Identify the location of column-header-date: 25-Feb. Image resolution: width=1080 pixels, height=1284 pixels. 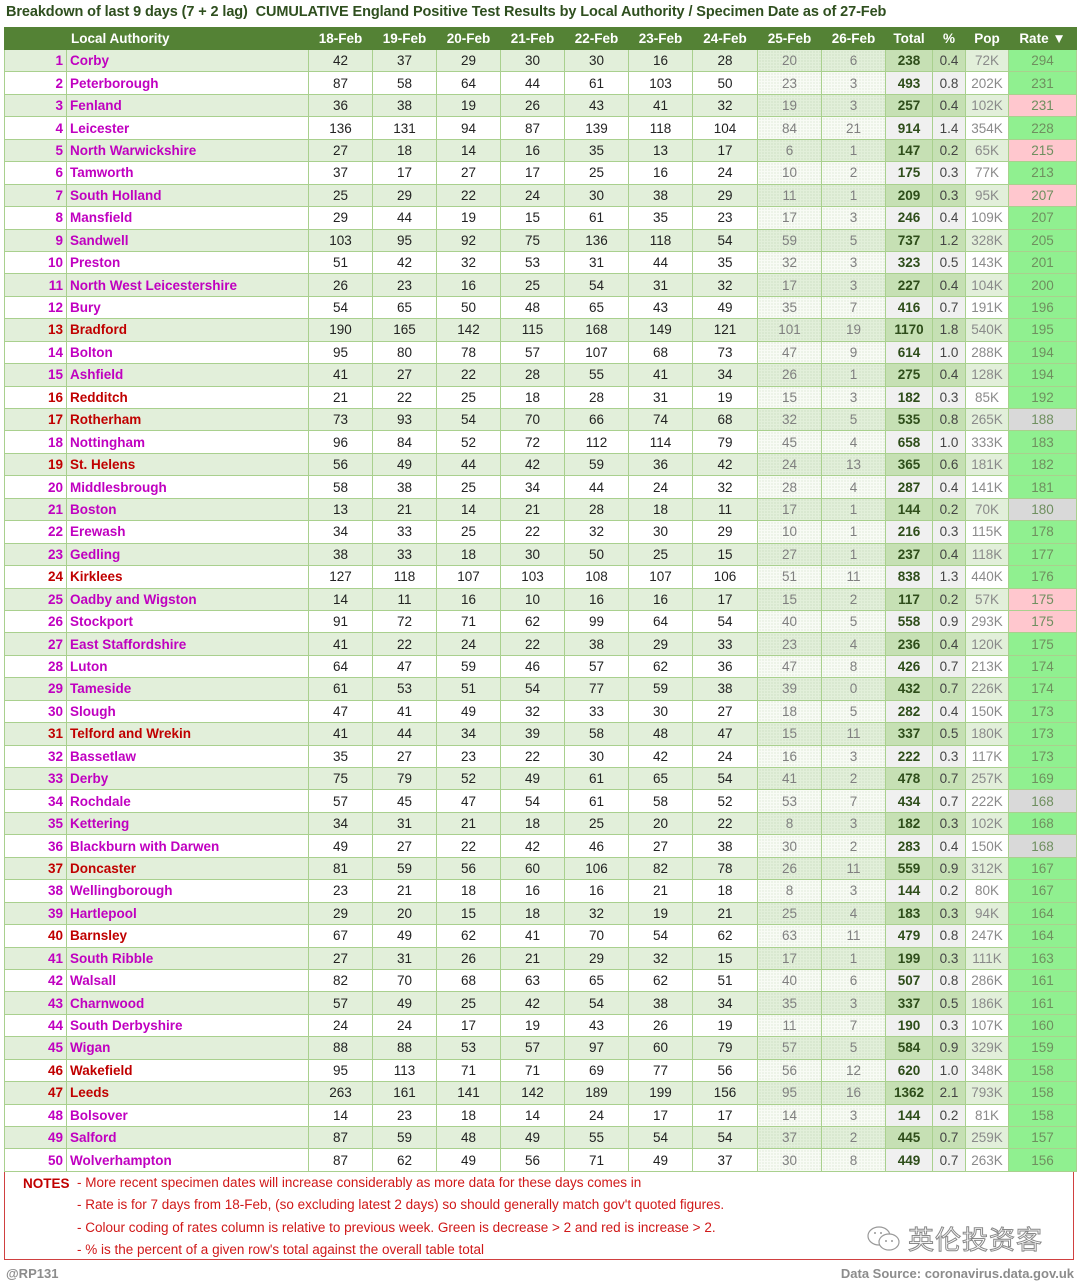
(789, 38).